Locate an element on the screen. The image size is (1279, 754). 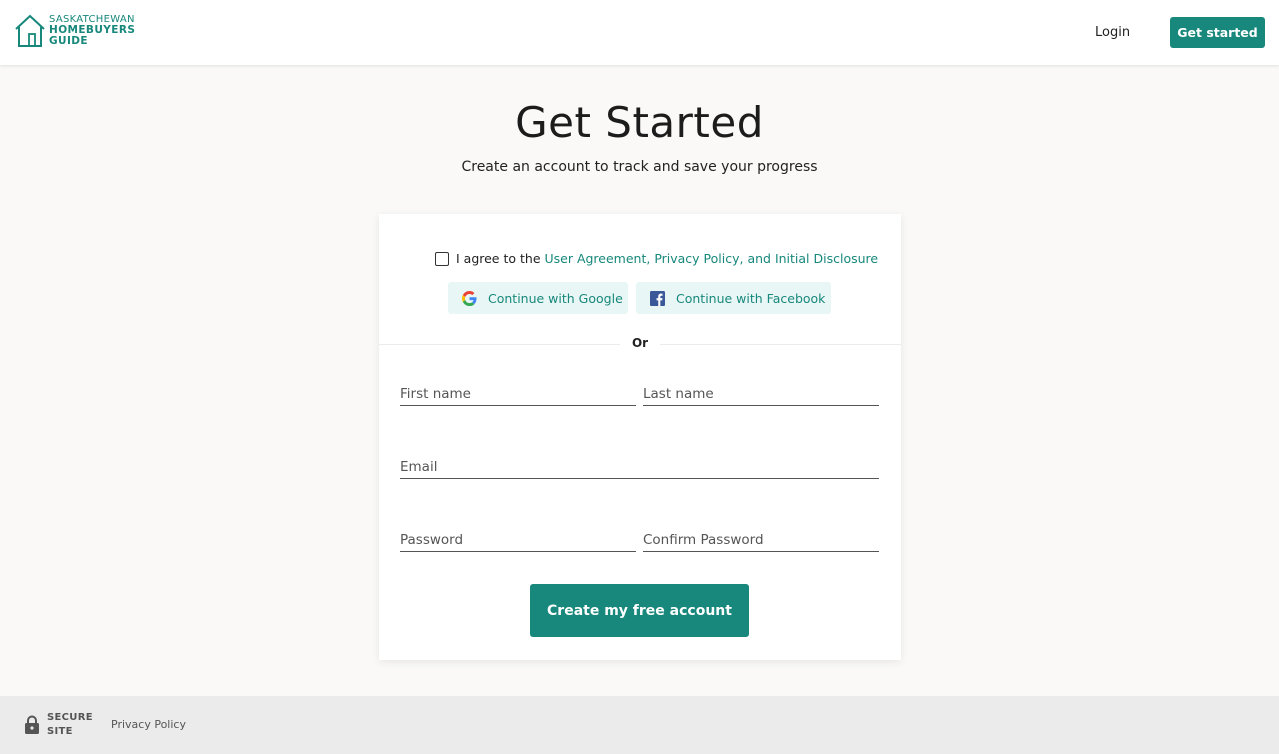
password-input is located at coordinates (518, 539).